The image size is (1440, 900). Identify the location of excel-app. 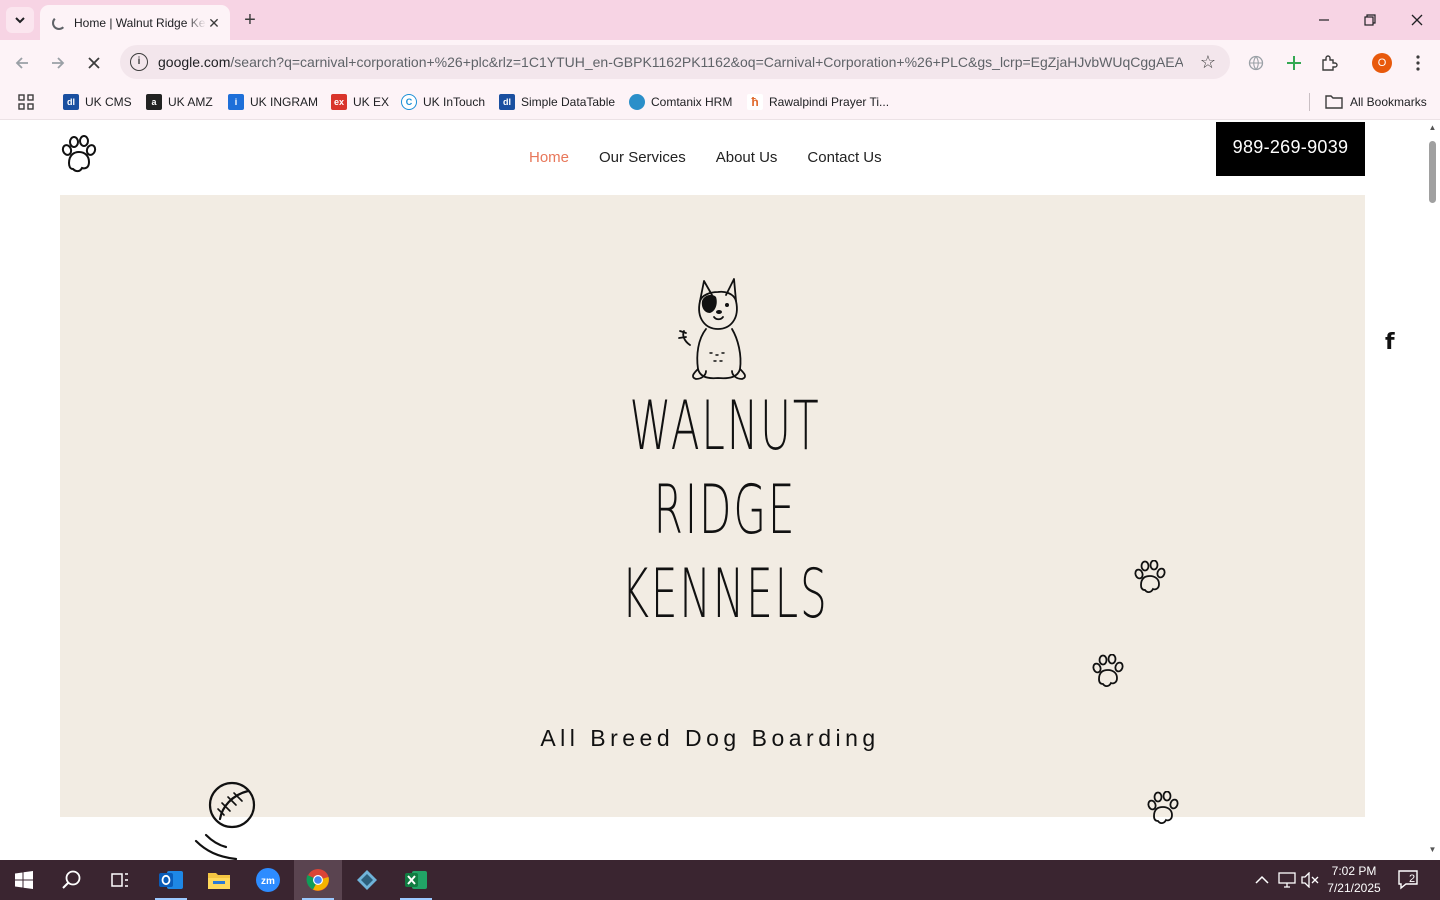
(416, 880).